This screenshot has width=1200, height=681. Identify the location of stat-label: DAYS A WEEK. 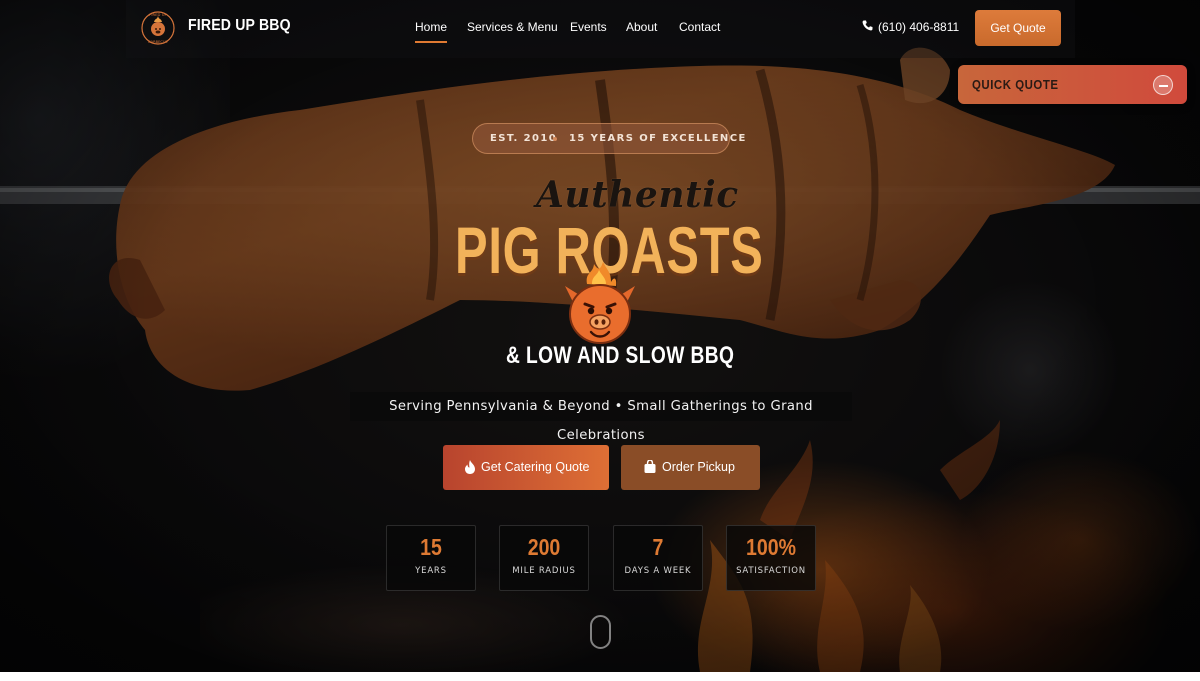
(658, 571).